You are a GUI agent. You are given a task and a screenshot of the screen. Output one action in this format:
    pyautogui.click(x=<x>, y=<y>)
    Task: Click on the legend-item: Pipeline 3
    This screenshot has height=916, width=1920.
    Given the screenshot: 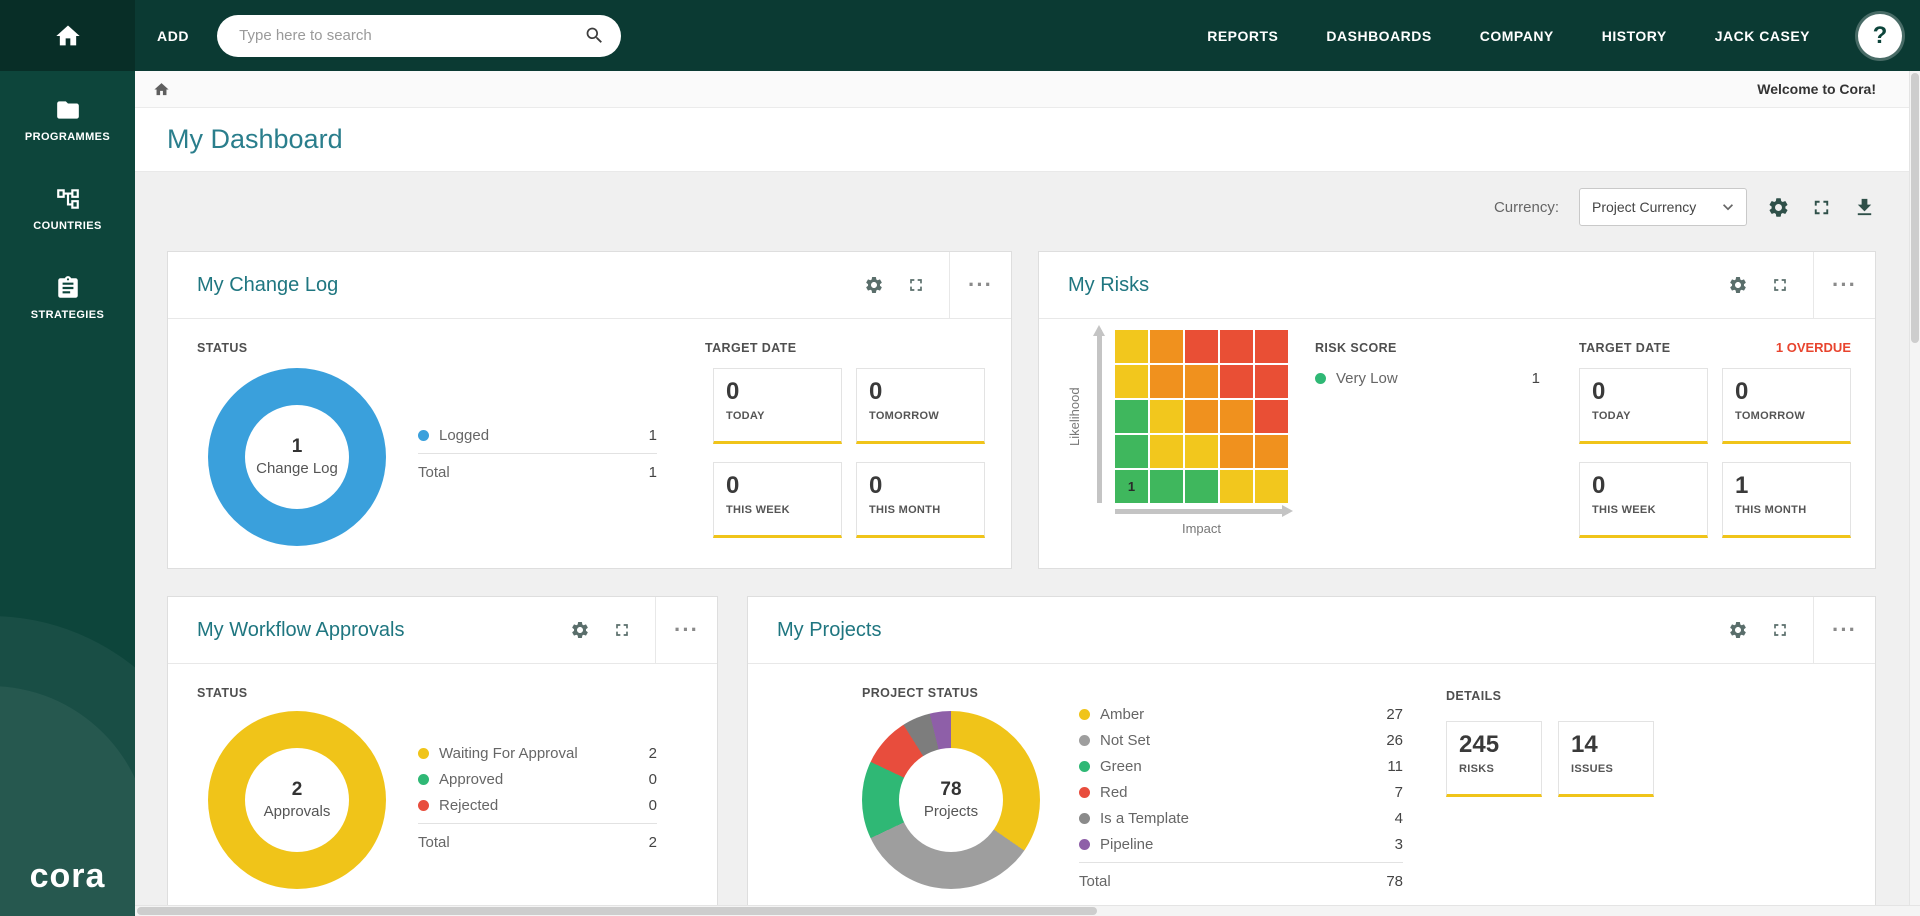 What is the action you would take?
    pyautogui.click(x=1241, y=844)
    